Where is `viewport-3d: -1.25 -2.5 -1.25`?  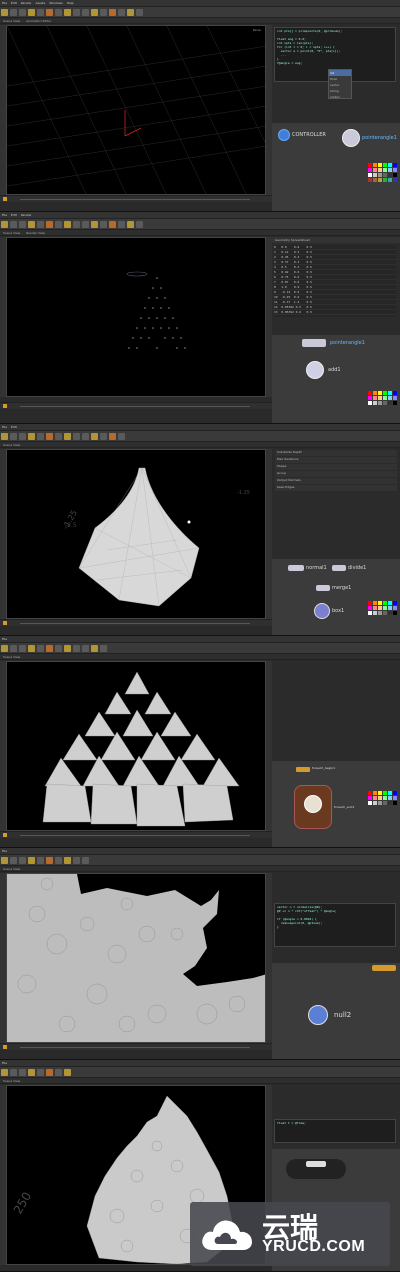
viewport-3d: -1.25 -2.5 -1.25 is located at coordinates (136, 534).